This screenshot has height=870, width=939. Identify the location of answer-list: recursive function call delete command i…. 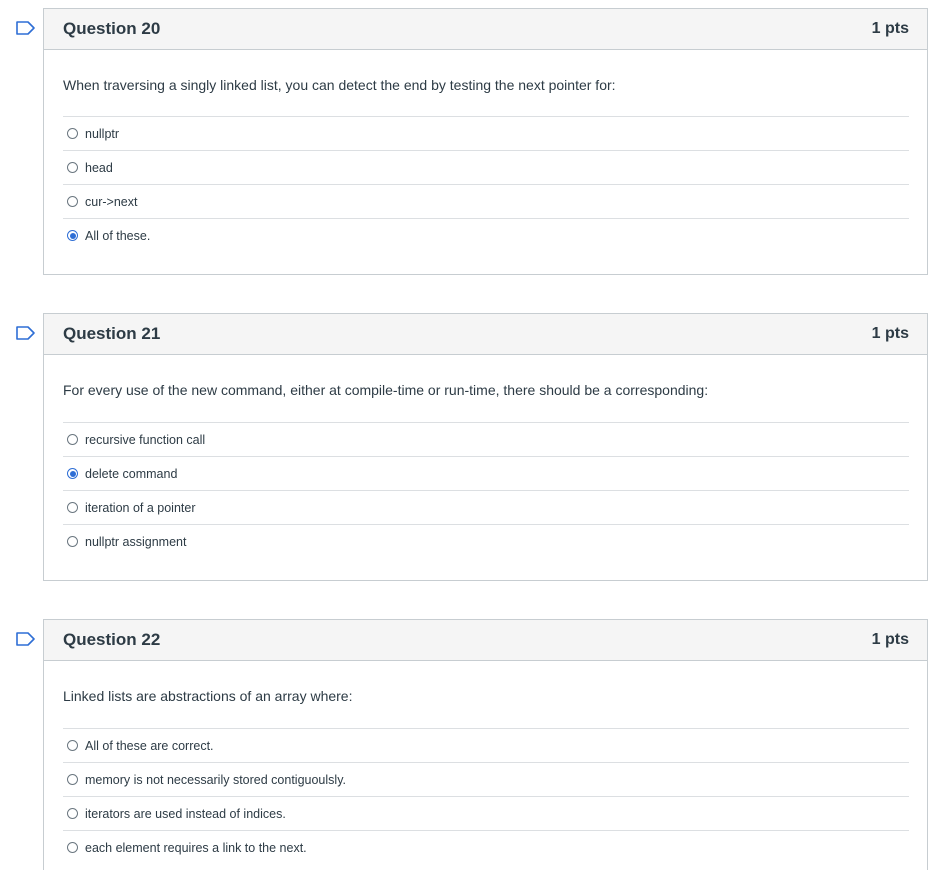
(486, 490).